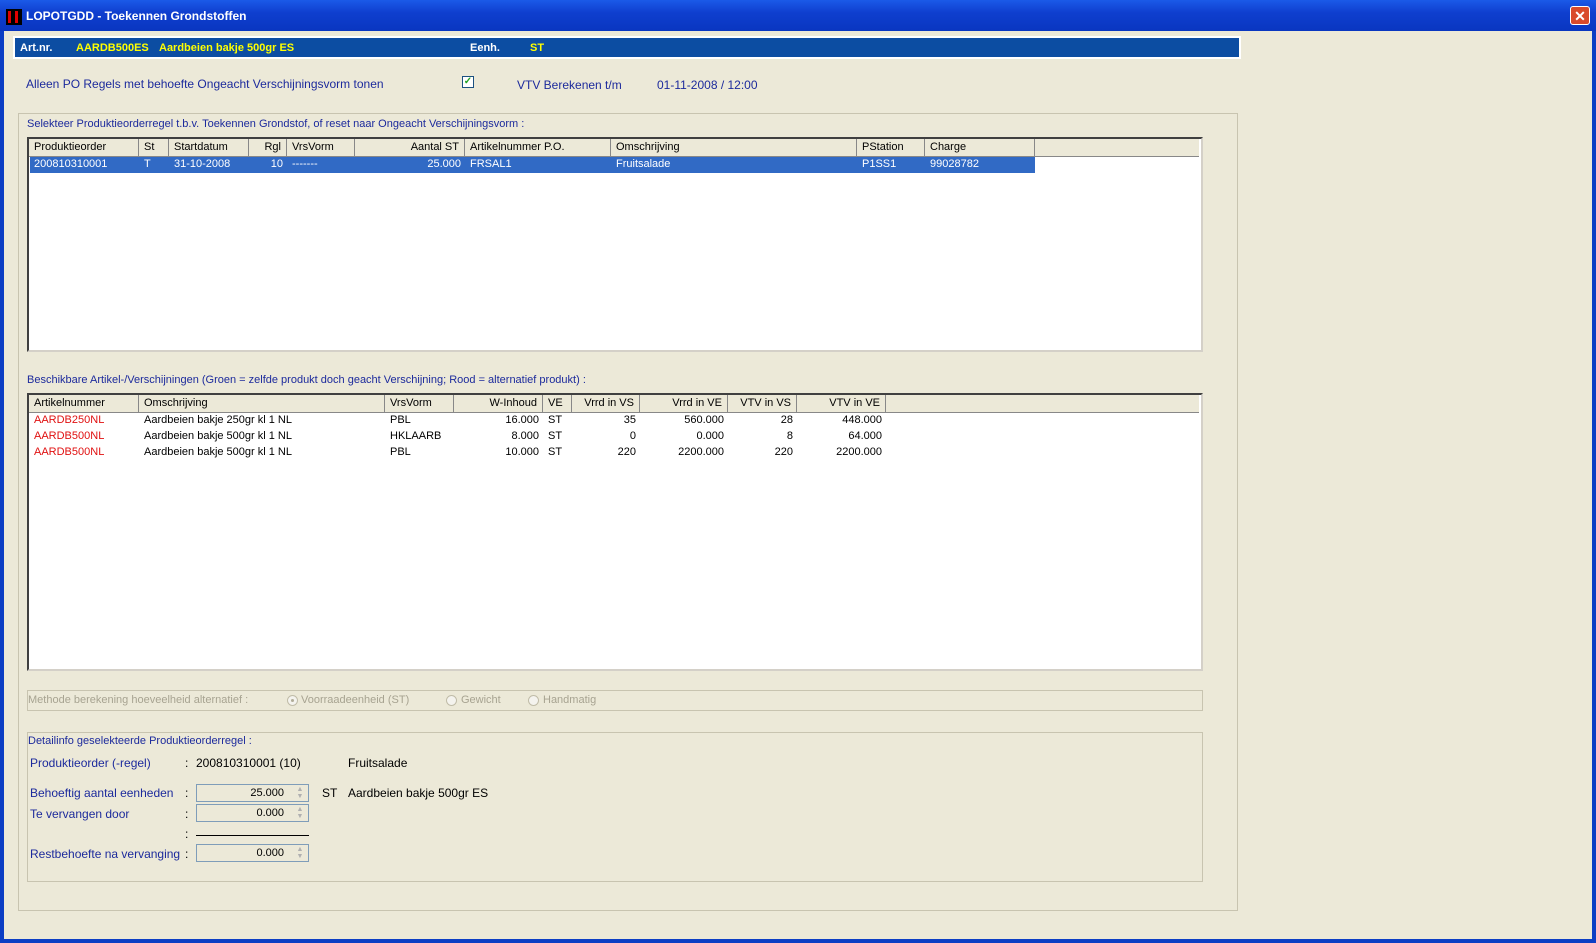 The width and height of the screenshot is (1596, 943). What do you see at coordinates (498, 404) in the screenshot?
I see `art_section-col-header-3: W-Inhoud` at bounding box center [498, 404].